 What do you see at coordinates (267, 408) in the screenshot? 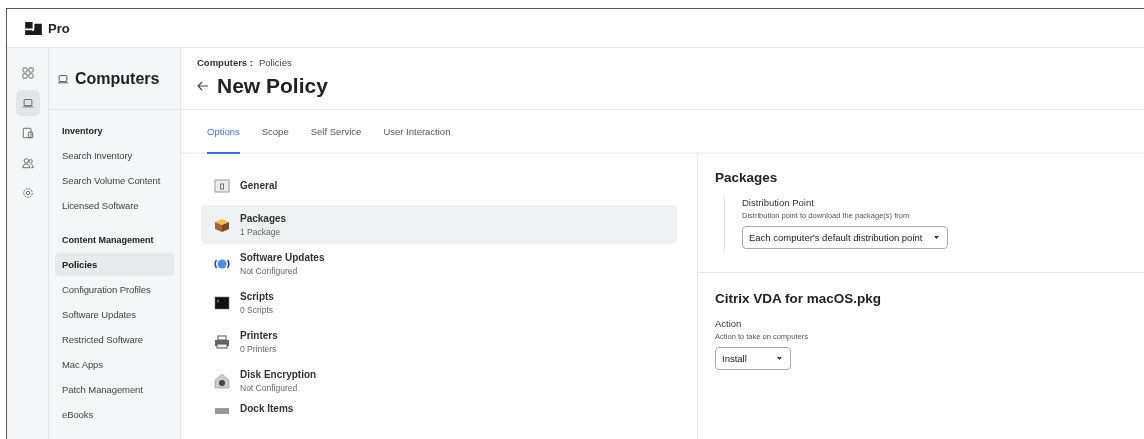
I see `payload-name: Dock Items` at bounding box center [267, 408].